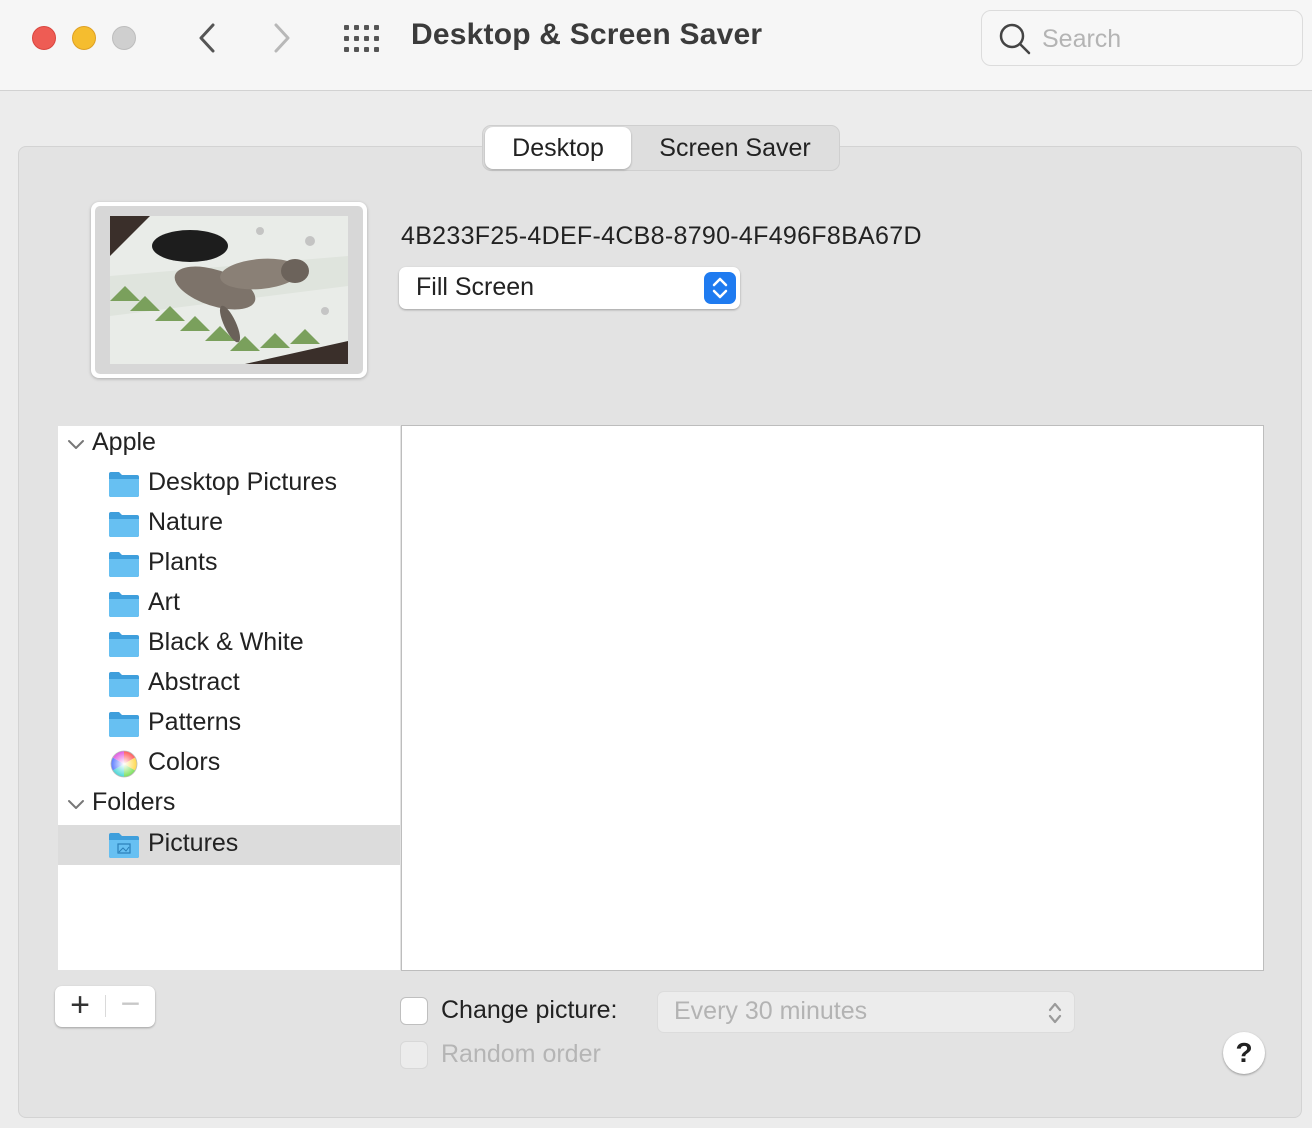 Image resolution: width=1312 pixels, height=1128 pixels. I want to click on add-folder-button: +, so click(80, 1006).